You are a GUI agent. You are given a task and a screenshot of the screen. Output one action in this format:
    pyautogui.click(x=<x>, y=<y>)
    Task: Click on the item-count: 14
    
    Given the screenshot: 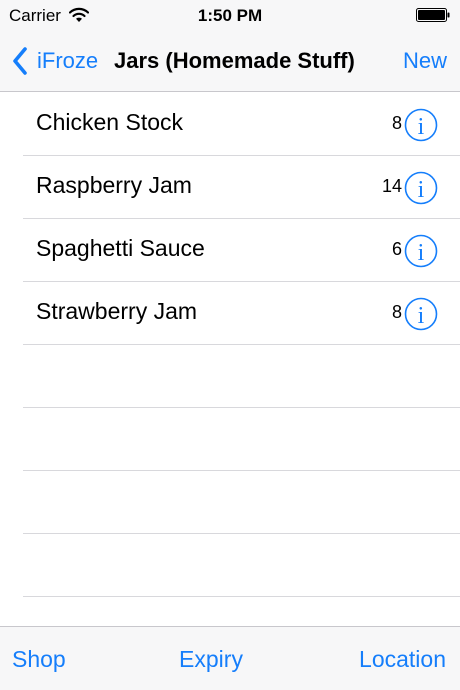 What is the action you would take?
    pyautogui.click(x=391, y=186)
    